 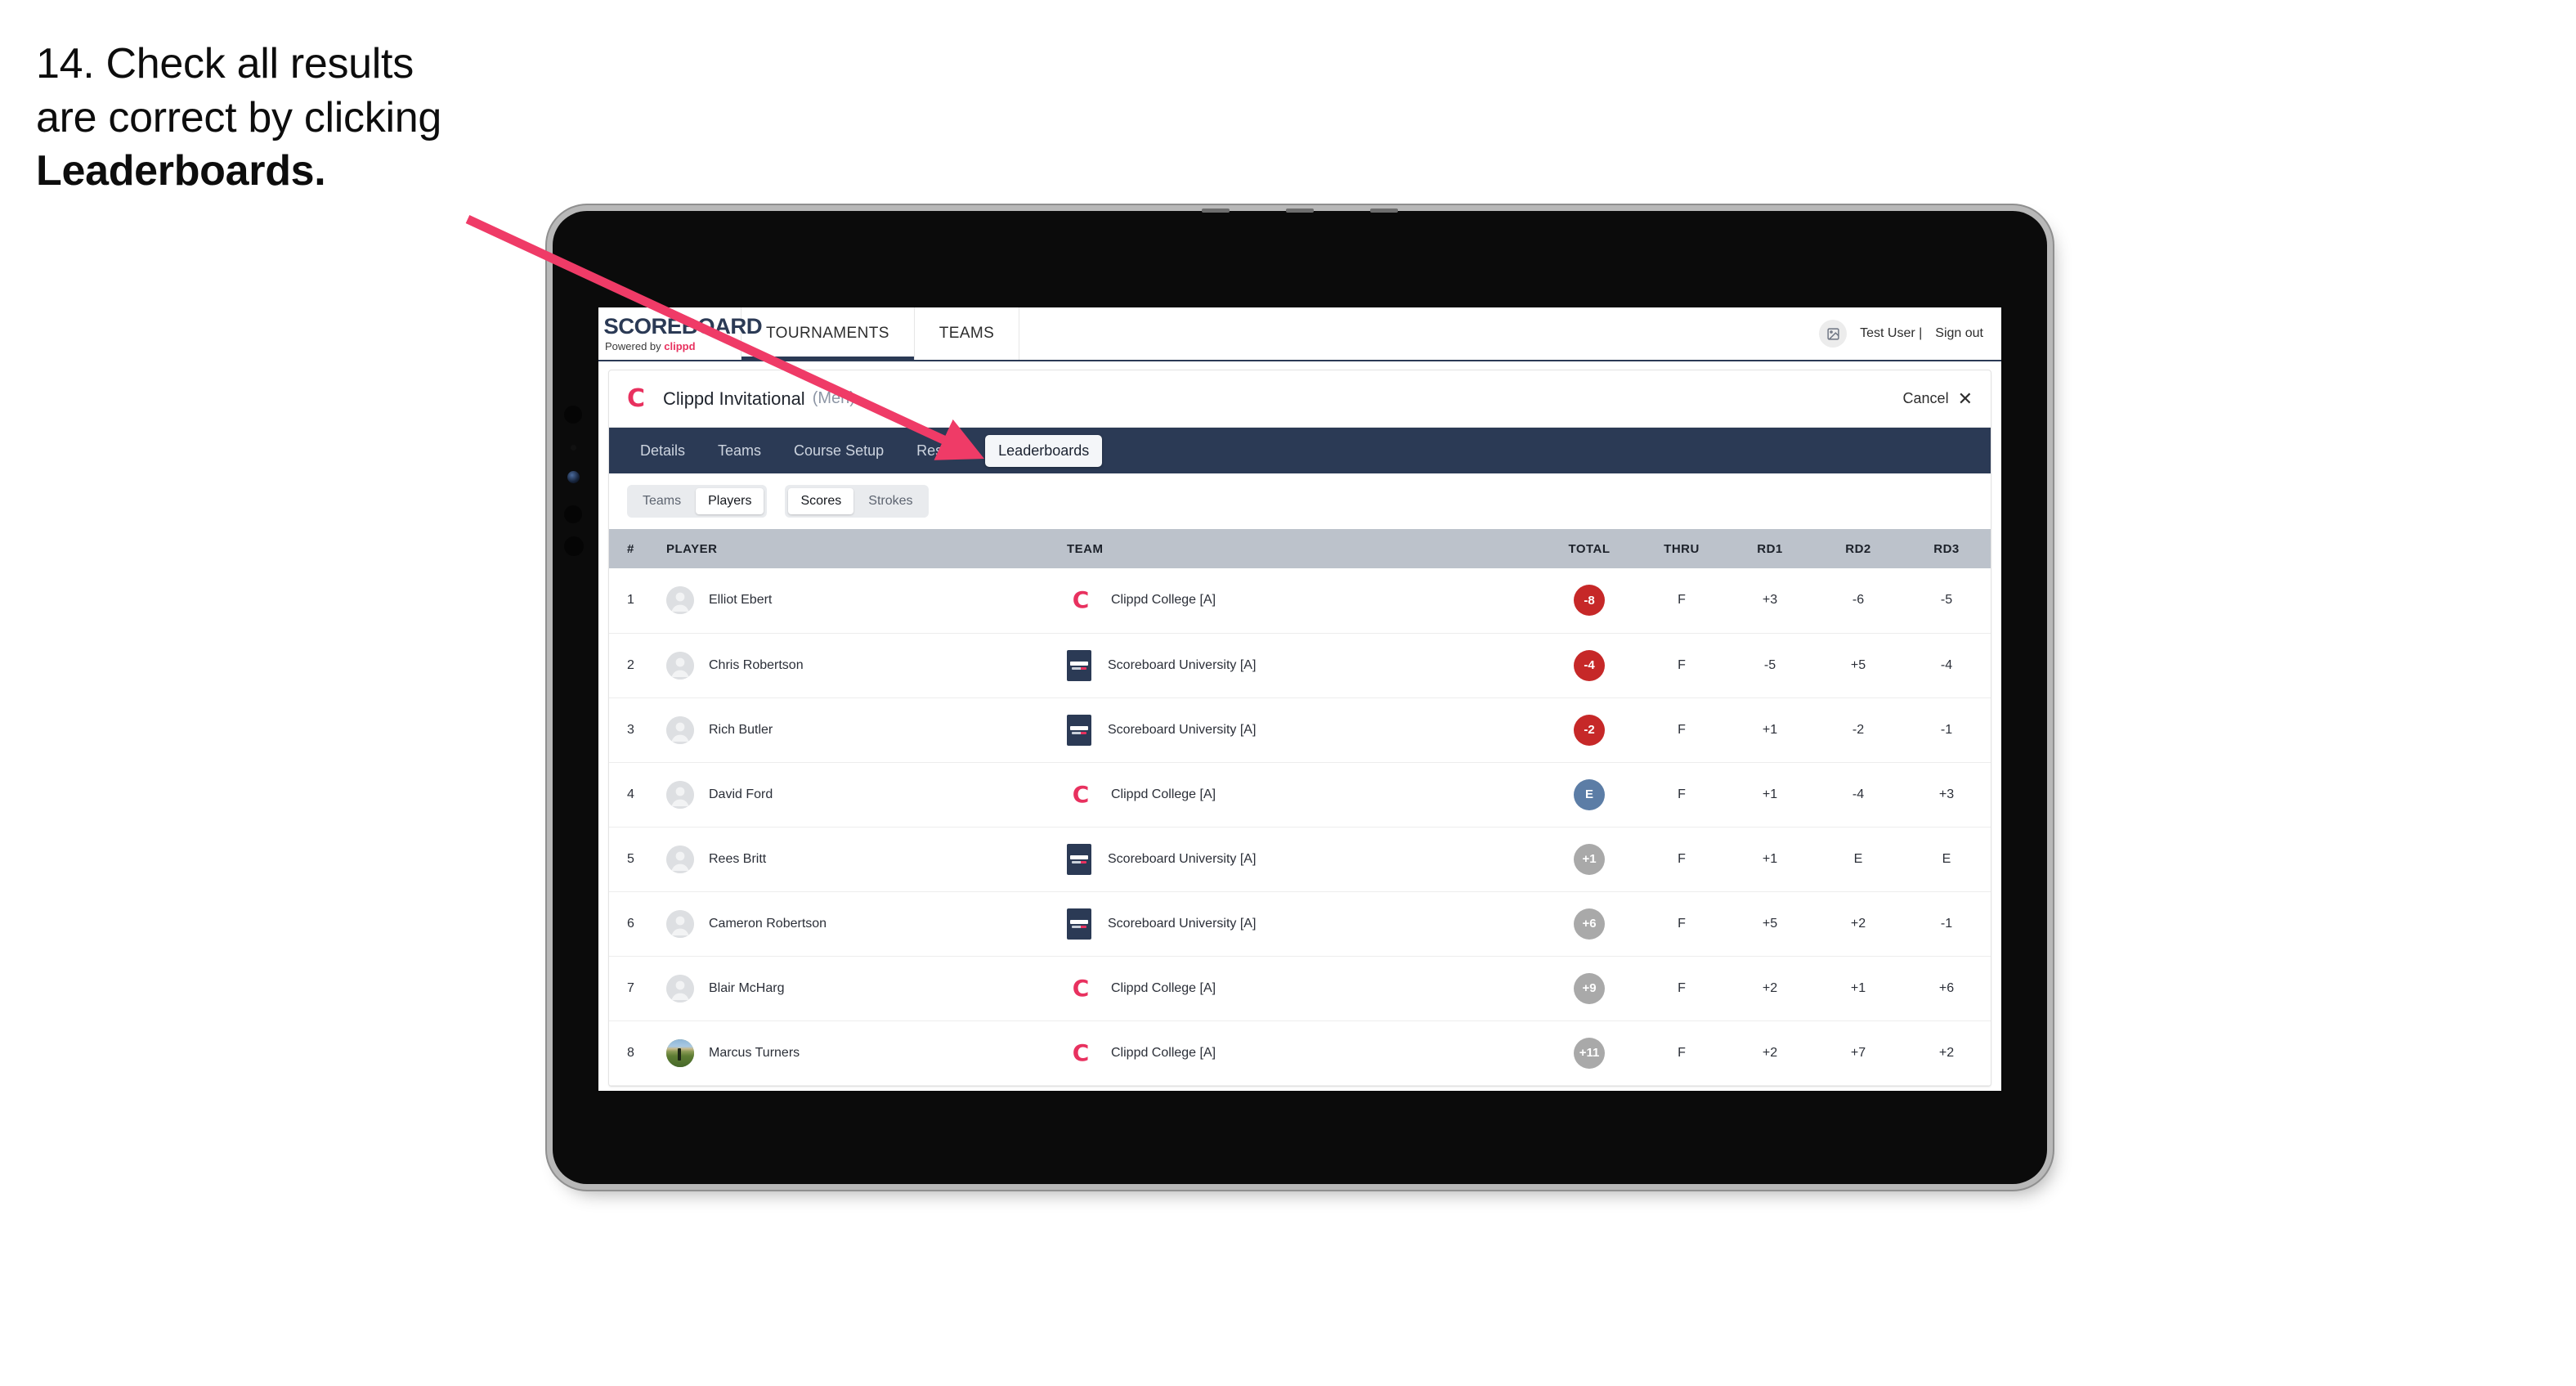 What do you see at coordinates (1834, 334) in the screenshot?
I see `user-avatar` at bounding box center [1834, 334].